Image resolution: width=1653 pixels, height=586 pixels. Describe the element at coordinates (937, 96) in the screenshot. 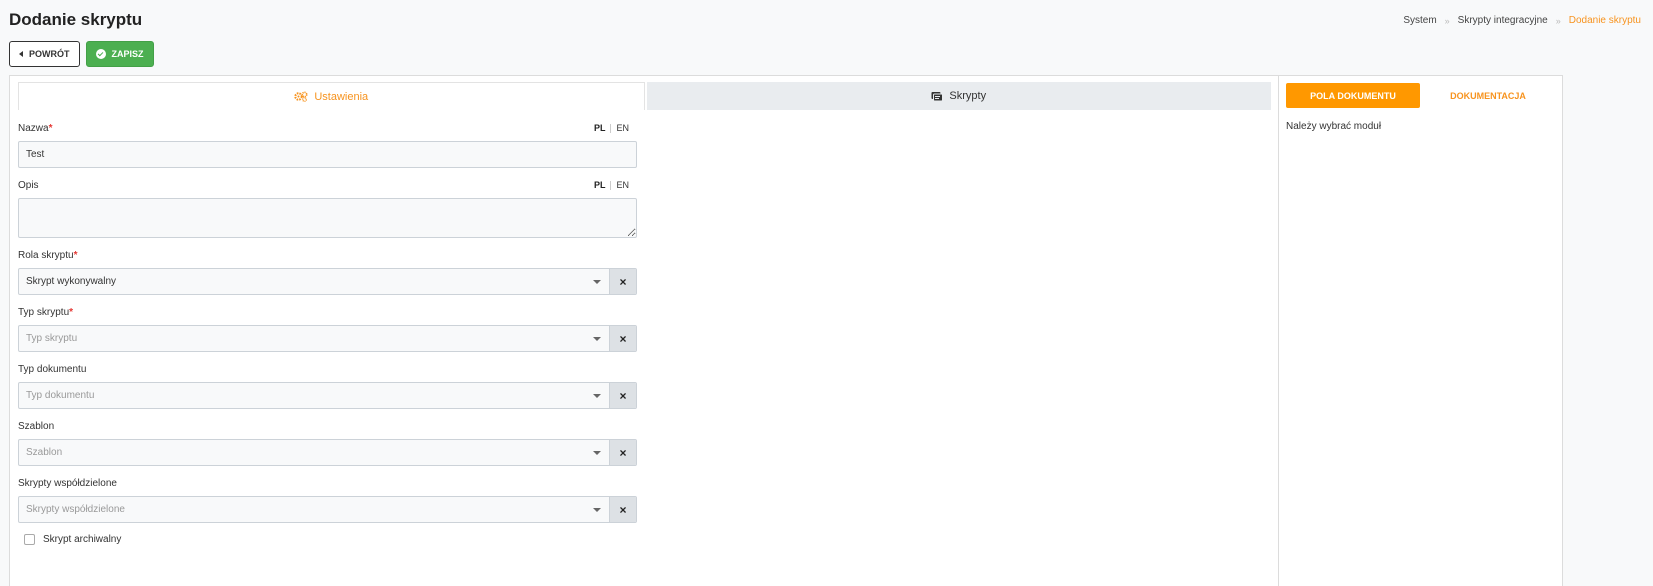

I see `script-icon` at that location.